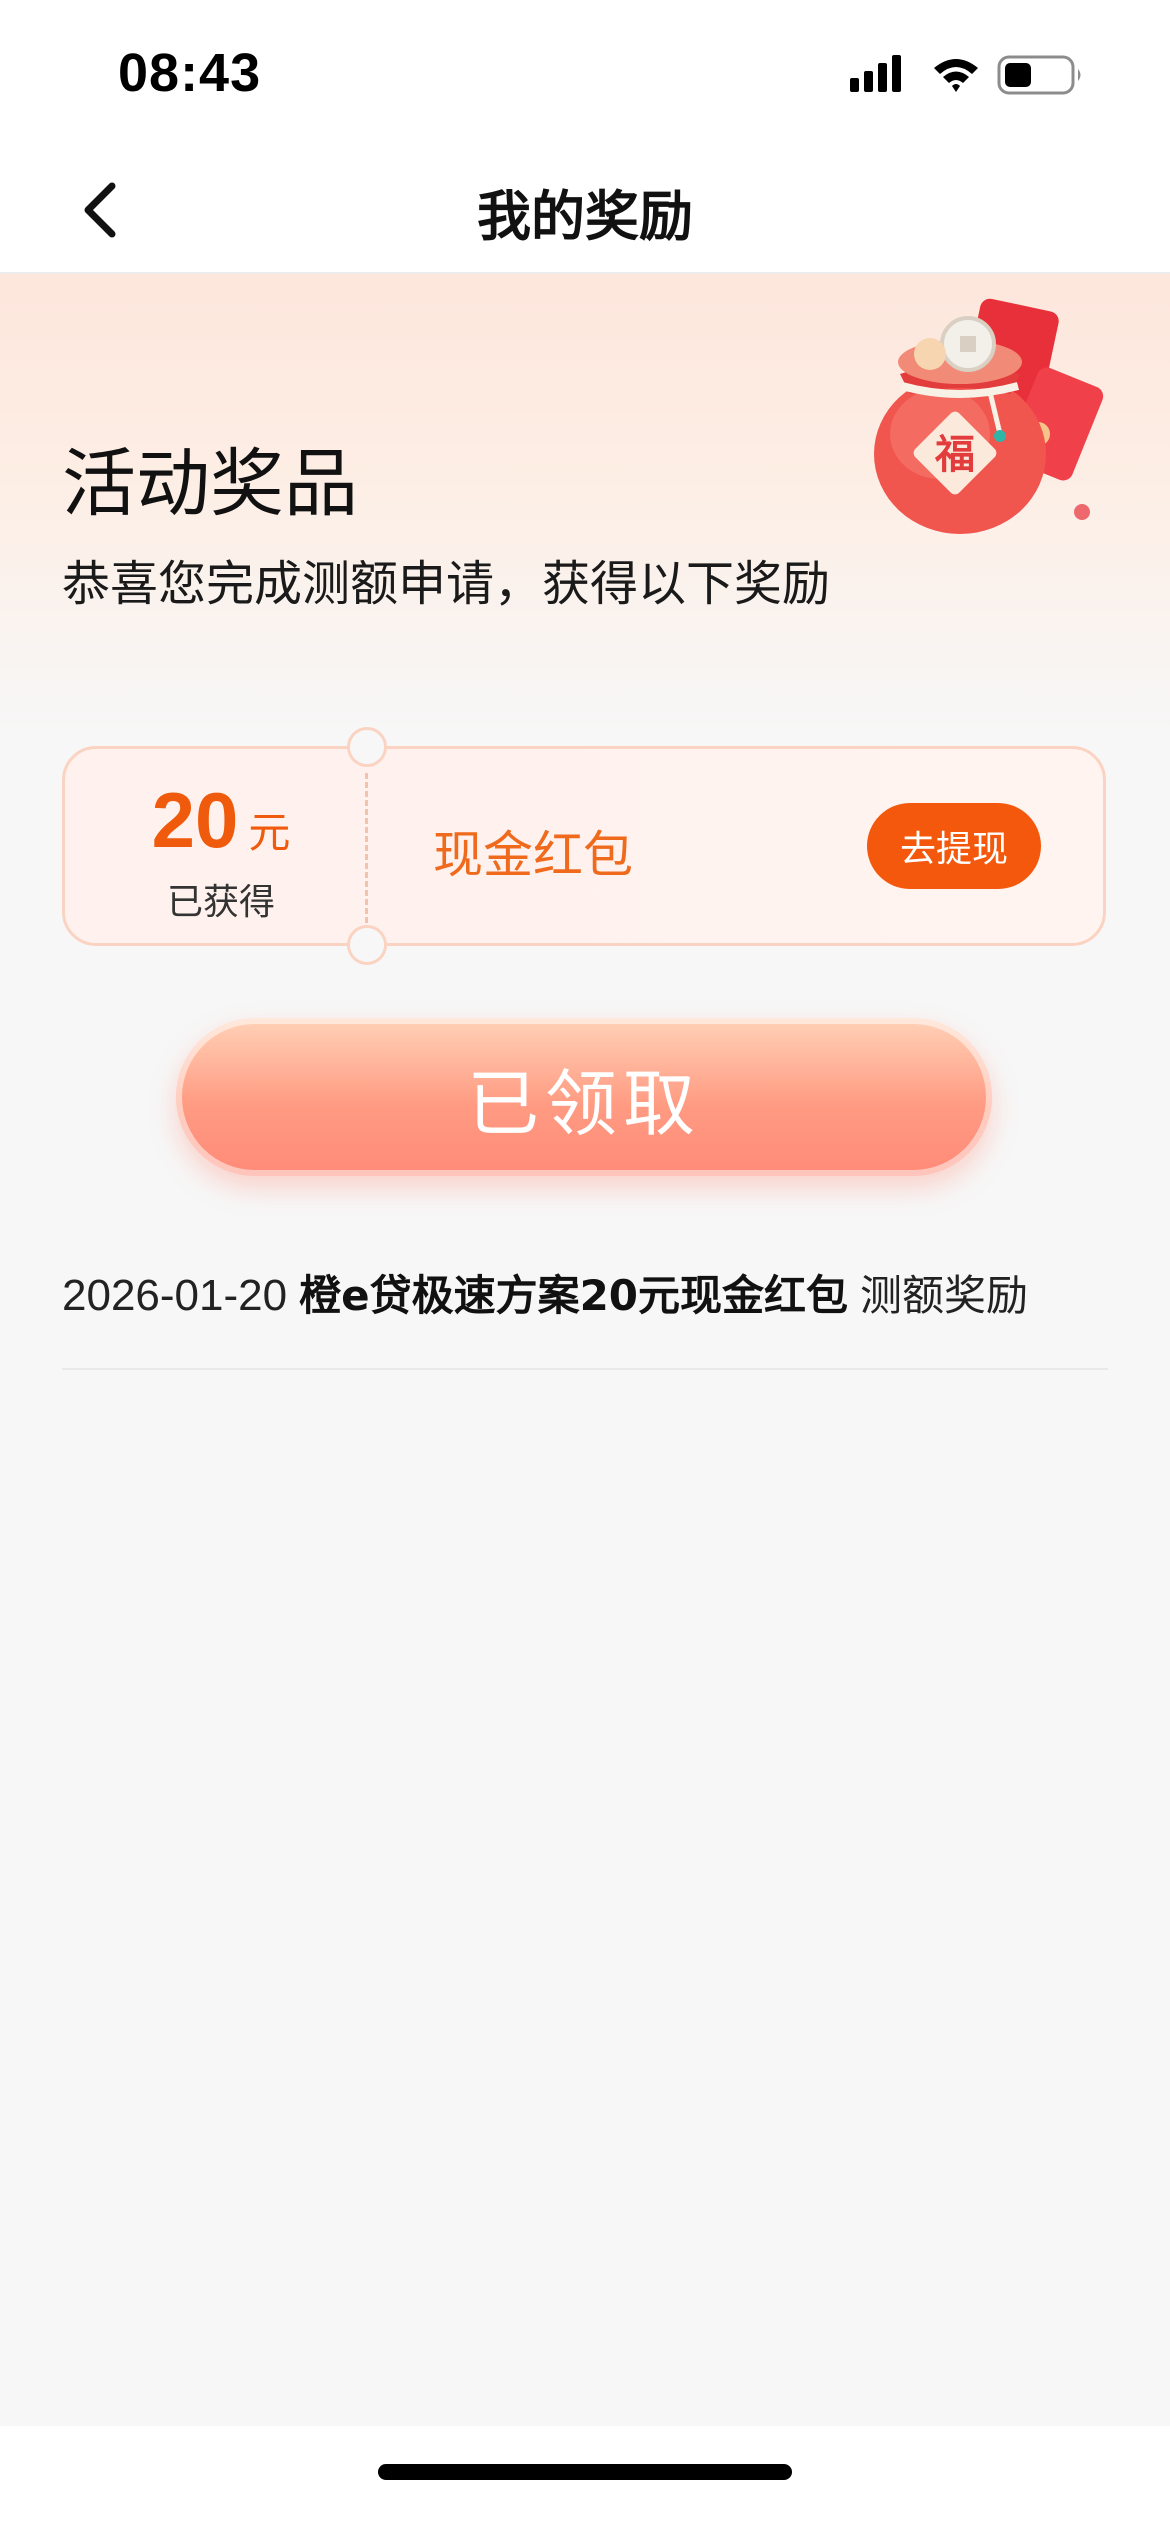  I want to click on record-tag: 测额奖励, so click(944, 1295).